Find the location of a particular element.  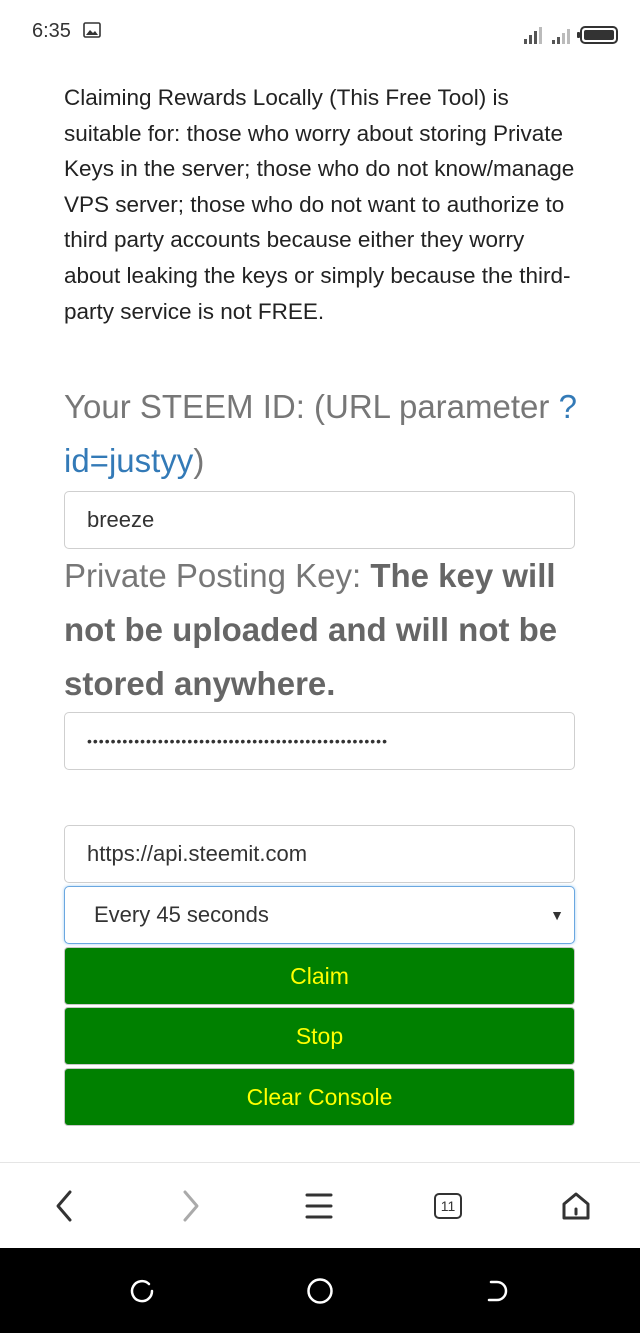

home-button is located at coordinates (576, 1206).